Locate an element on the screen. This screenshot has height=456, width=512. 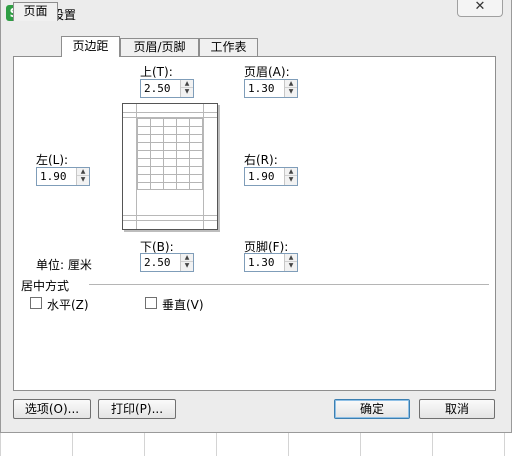
left-margin-value: 1.90 is located at coordinates (53, 176).